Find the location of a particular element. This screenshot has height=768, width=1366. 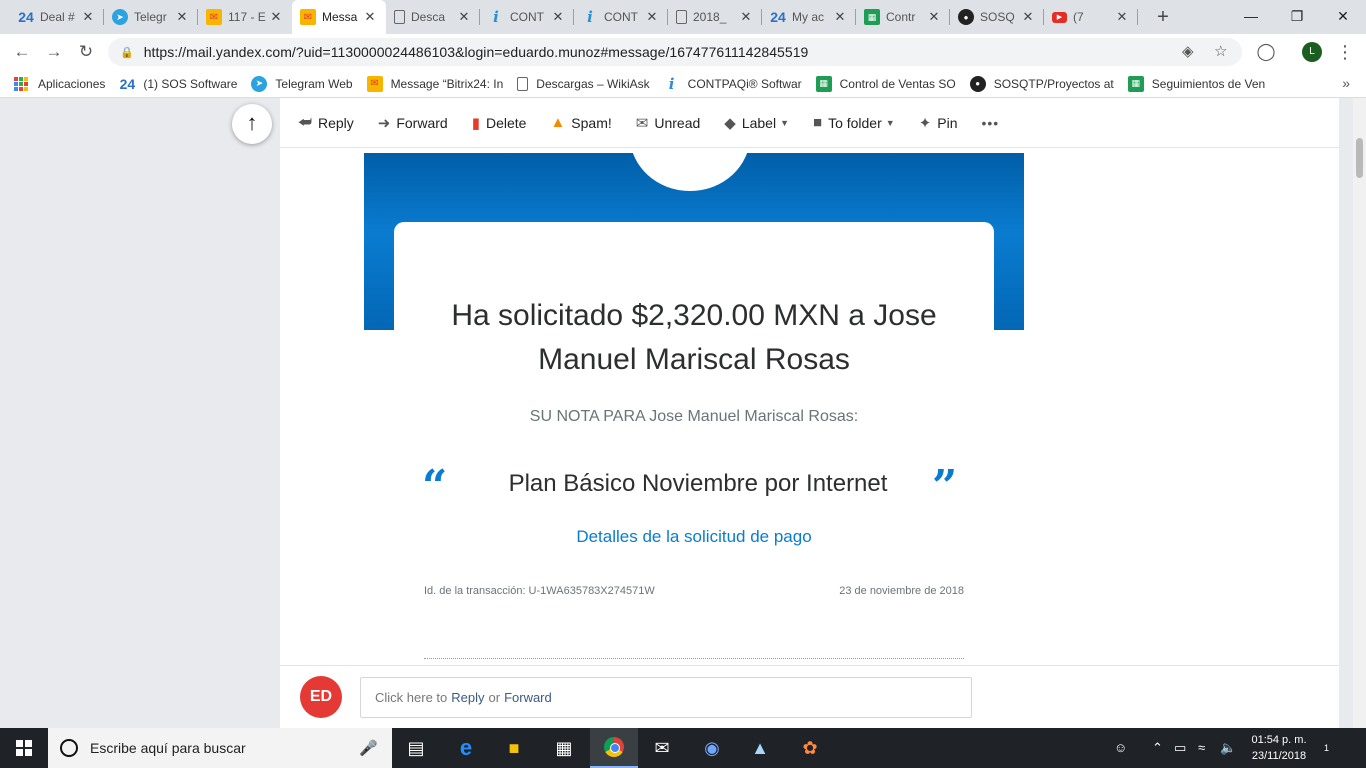

tab-favicon-icon: ➤ is located at coordinates (120, 17).